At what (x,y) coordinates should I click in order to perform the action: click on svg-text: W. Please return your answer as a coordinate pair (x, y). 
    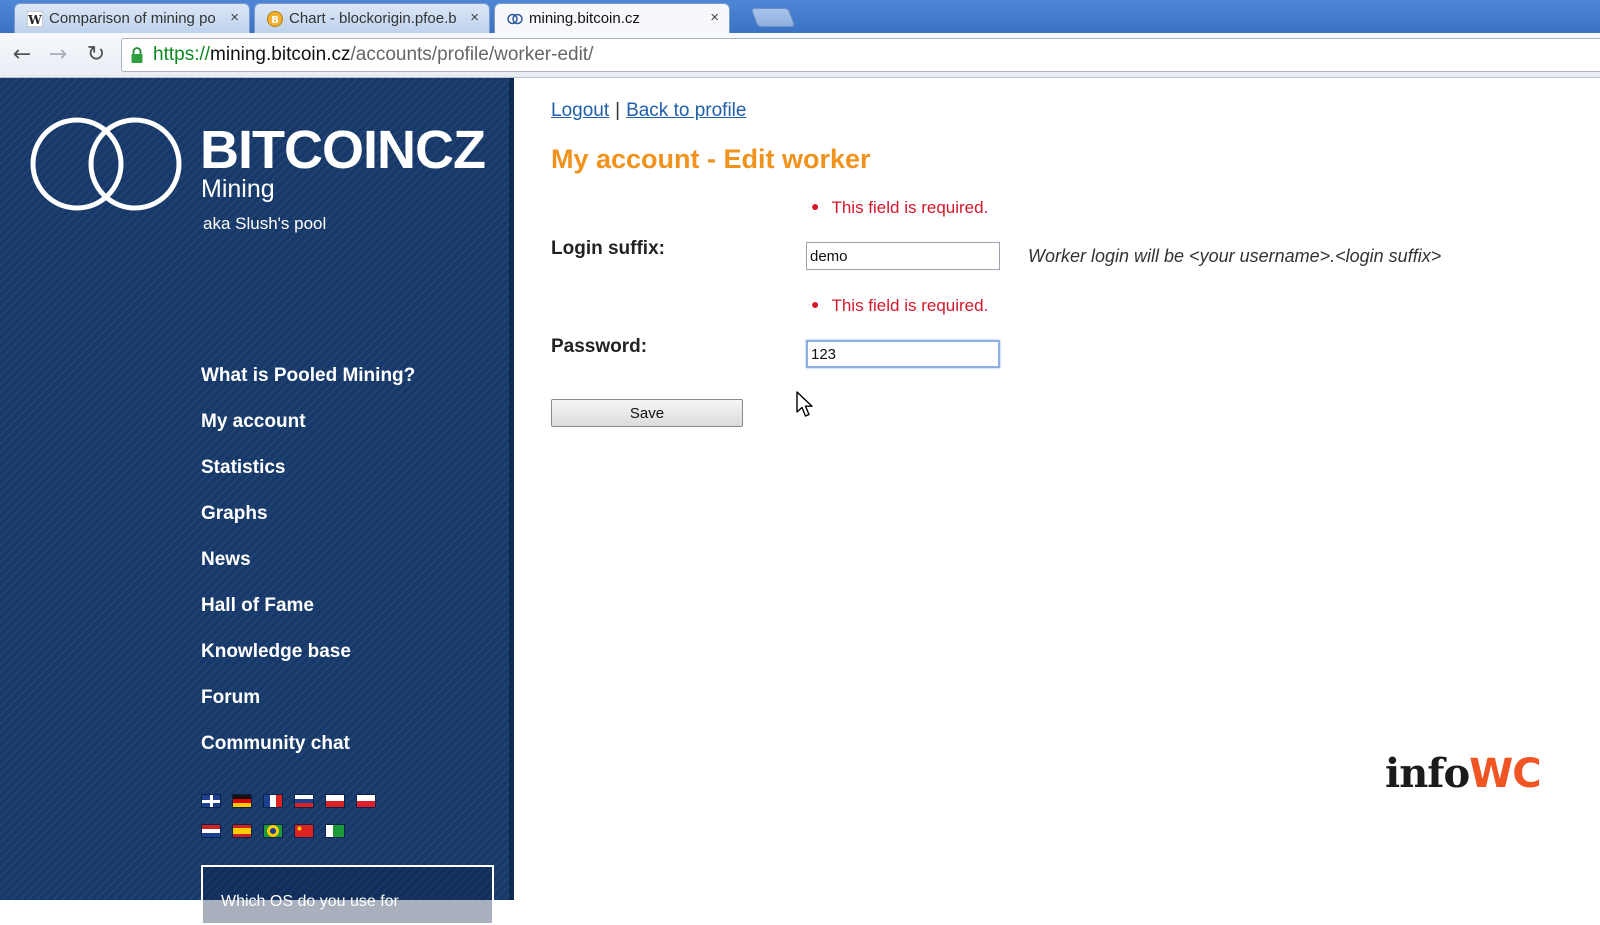
    Looking at the image, I should click on (34, 20).